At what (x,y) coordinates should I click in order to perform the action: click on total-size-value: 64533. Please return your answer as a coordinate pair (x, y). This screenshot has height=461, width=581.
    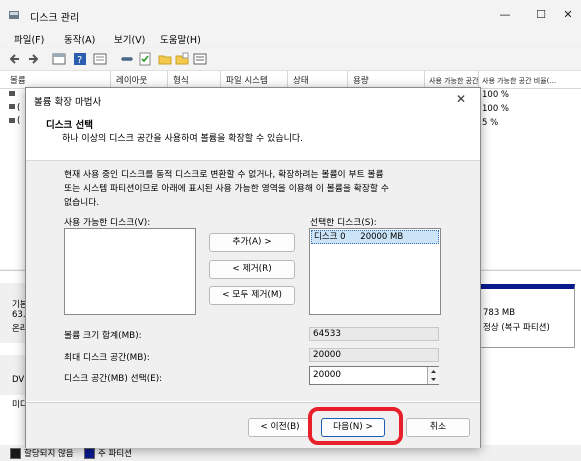
    Looking at the image, I should click on (374, 334).